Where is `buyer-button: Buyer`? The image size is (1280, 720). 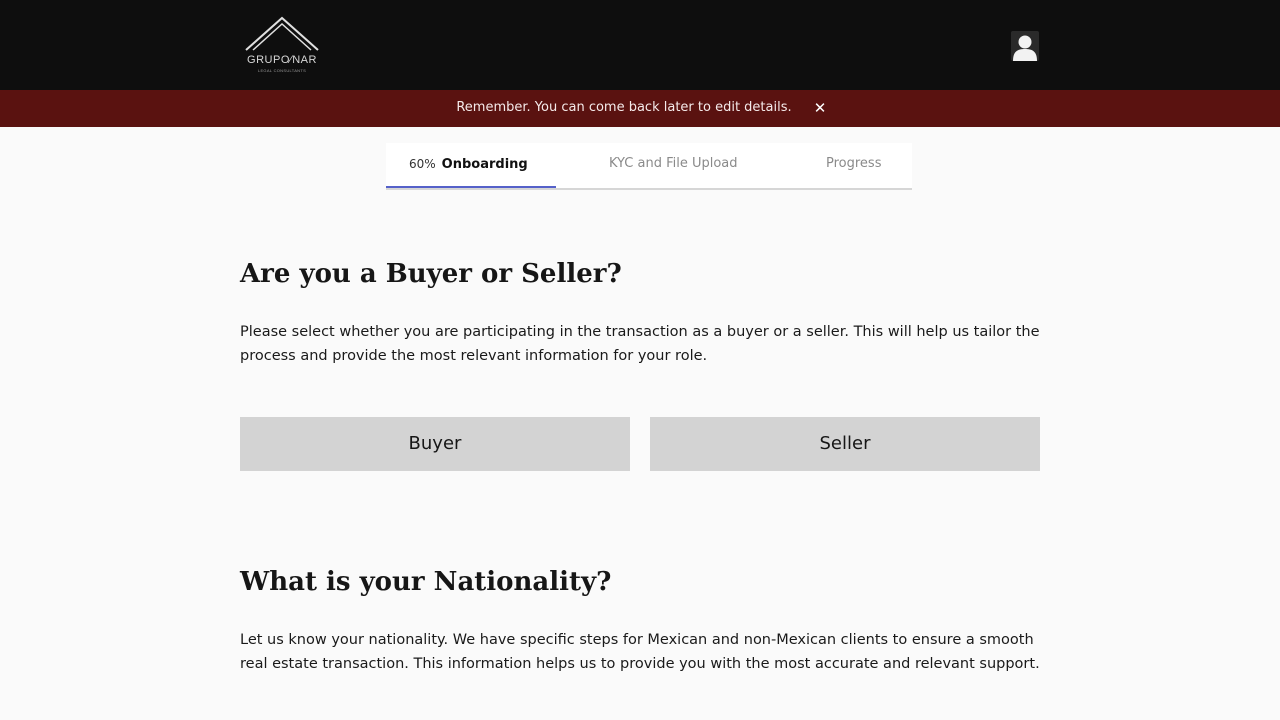
buyer-button: Buyer is located at coordinates (435, 444).